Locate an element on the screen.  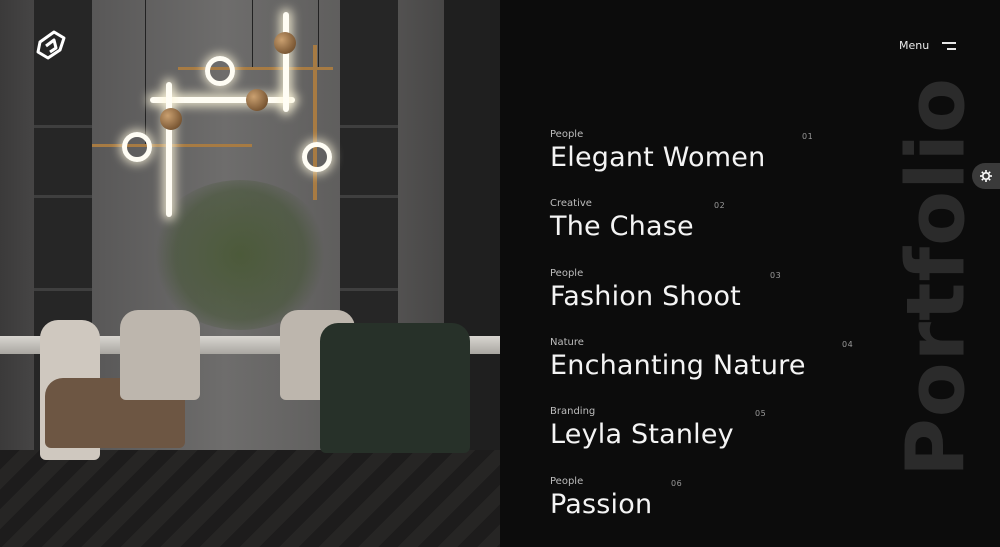
logo-icon is located at coordinates (51, 45).